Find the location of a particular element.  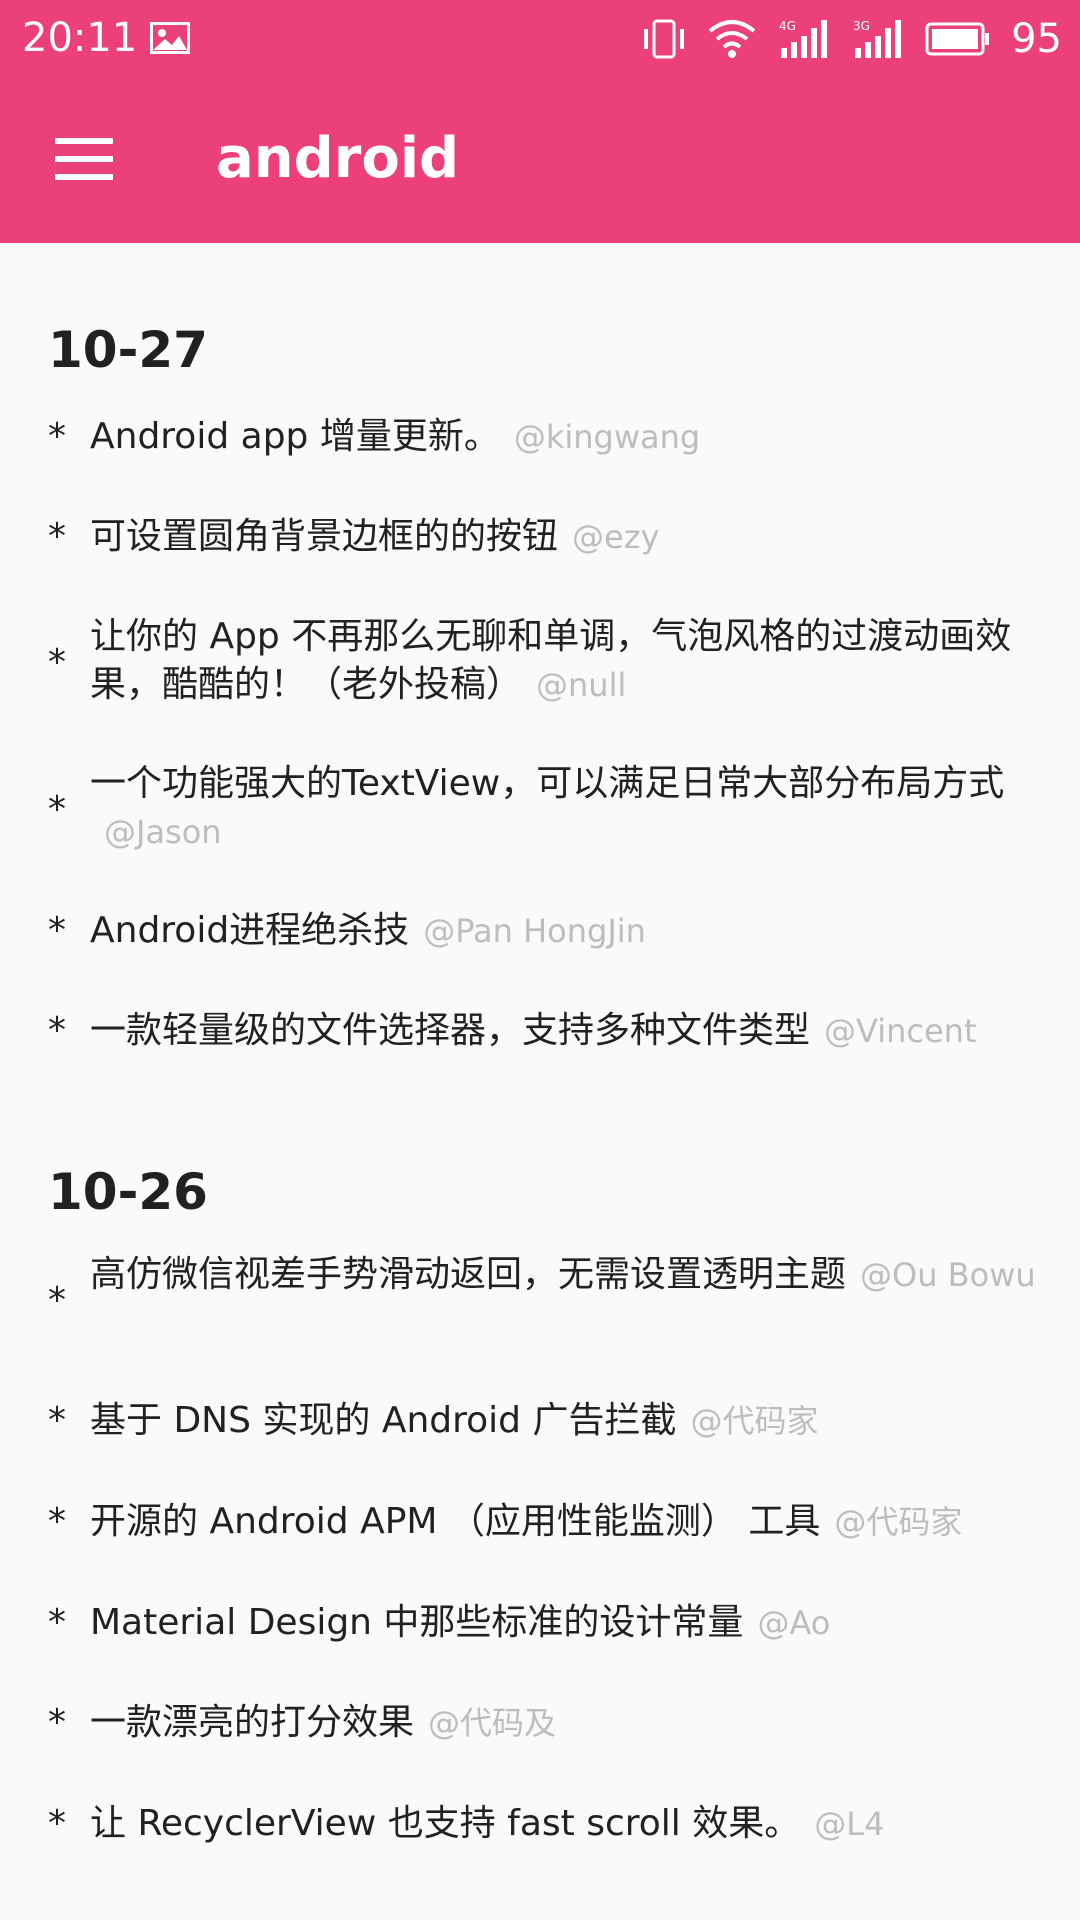

item-text: 基于 DNS 实现的 Android 广告拦截 @代码家 is located at coordinates (585, 1421).